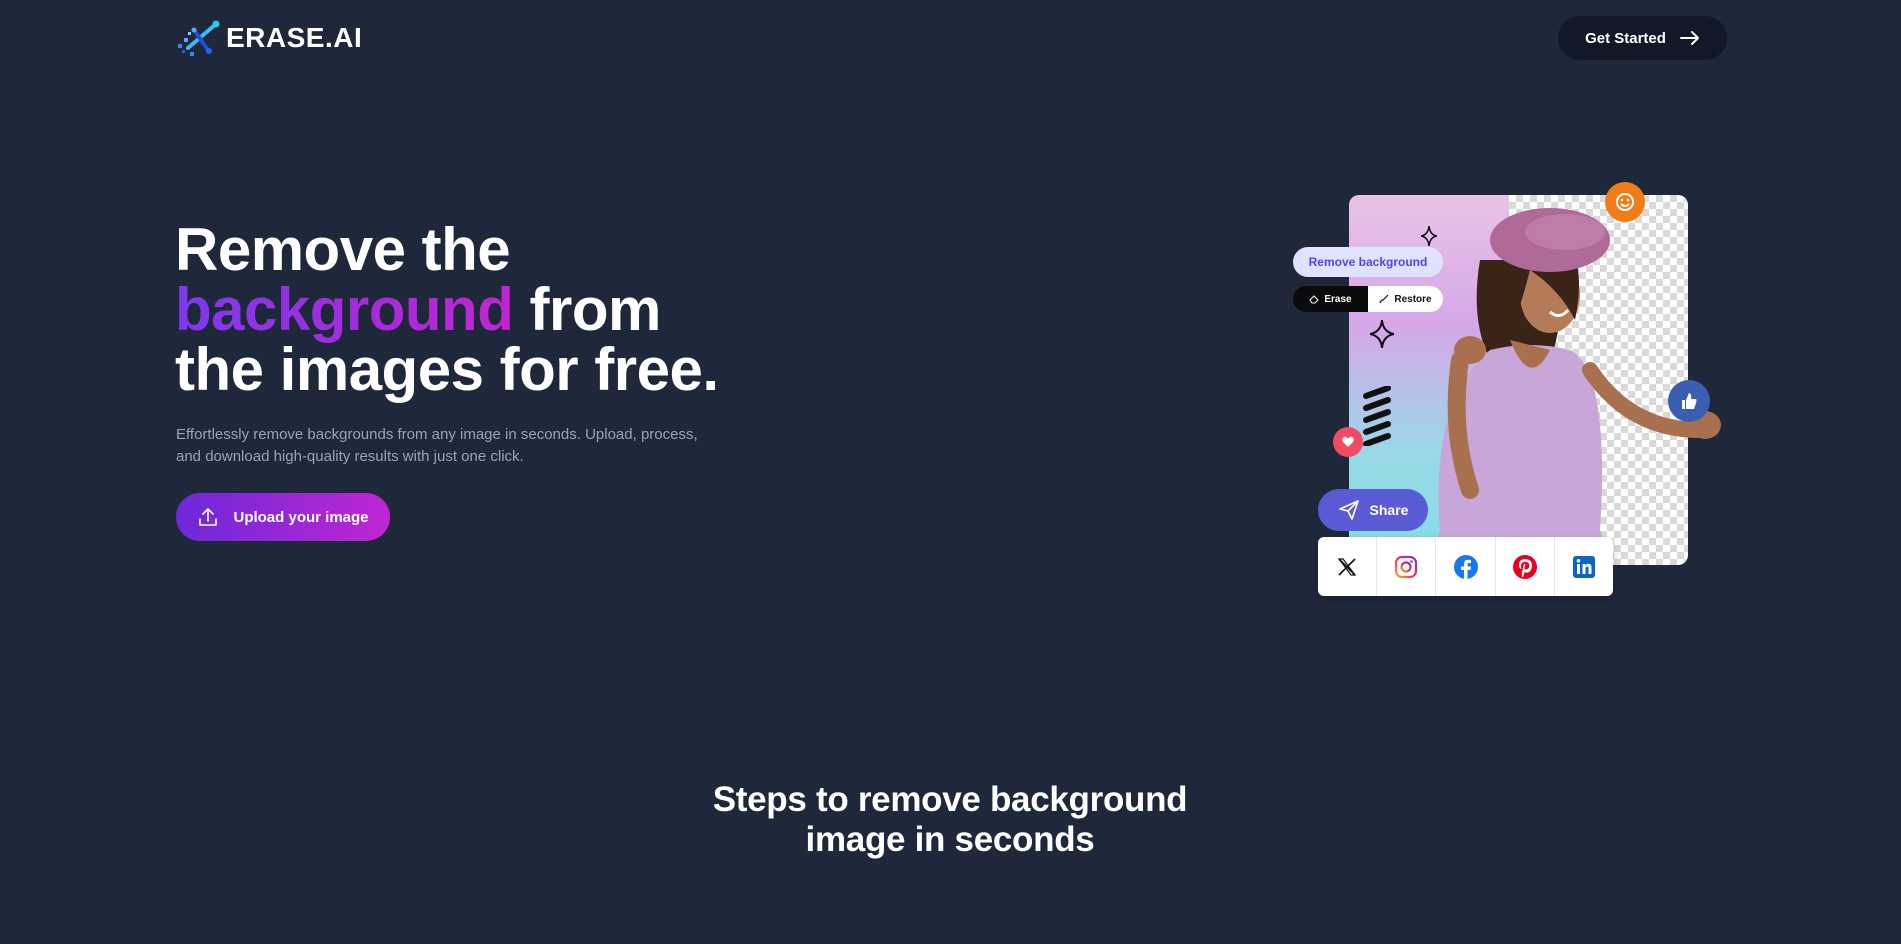  I want to click on linkedin-share, so click(1584, 566).